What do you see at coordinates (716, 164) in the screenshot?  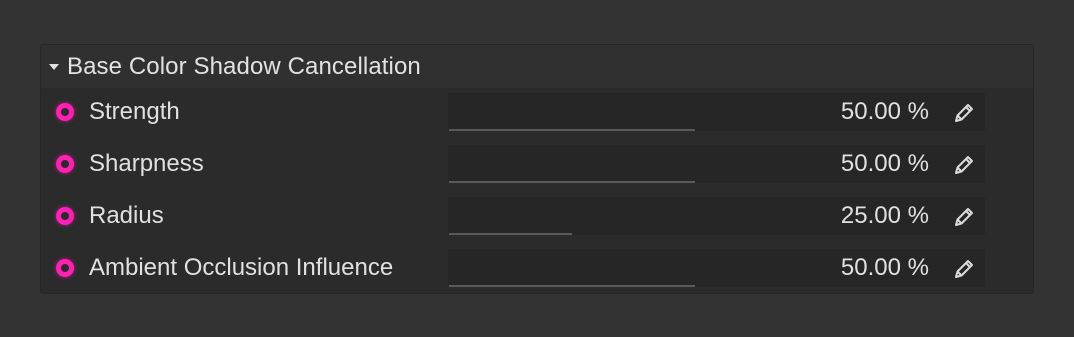 I see `sharpness-slider: 50.00 %` at bounding box center [716, 164].